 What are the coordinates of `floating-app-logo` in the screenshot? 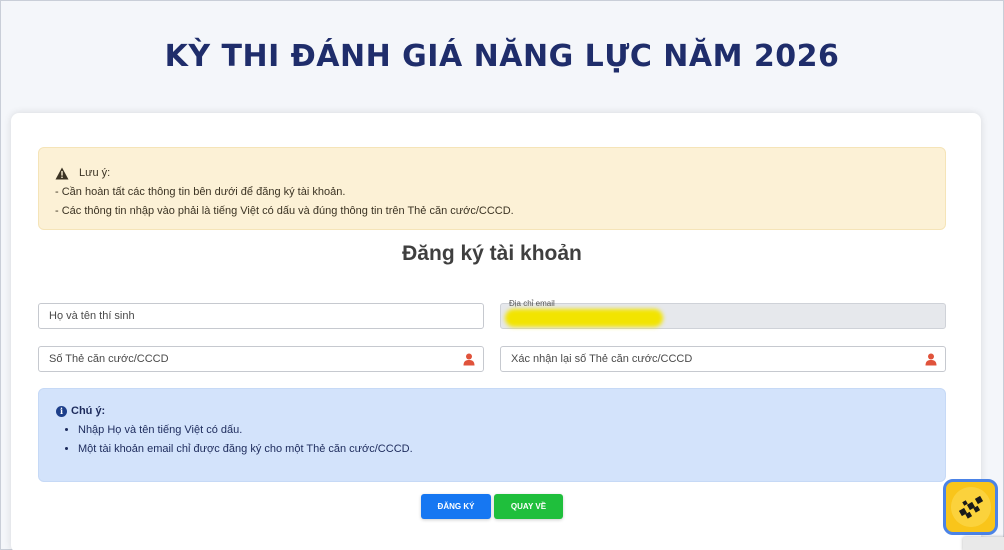 It's located at (970, 507).